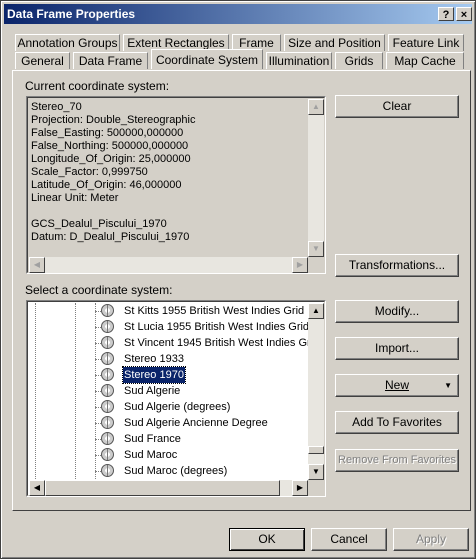  What do you see at coordinates (425, 60) in the screenshot?
I see `tab-map-cache: Map Cache` at bounding box center [425, 60].